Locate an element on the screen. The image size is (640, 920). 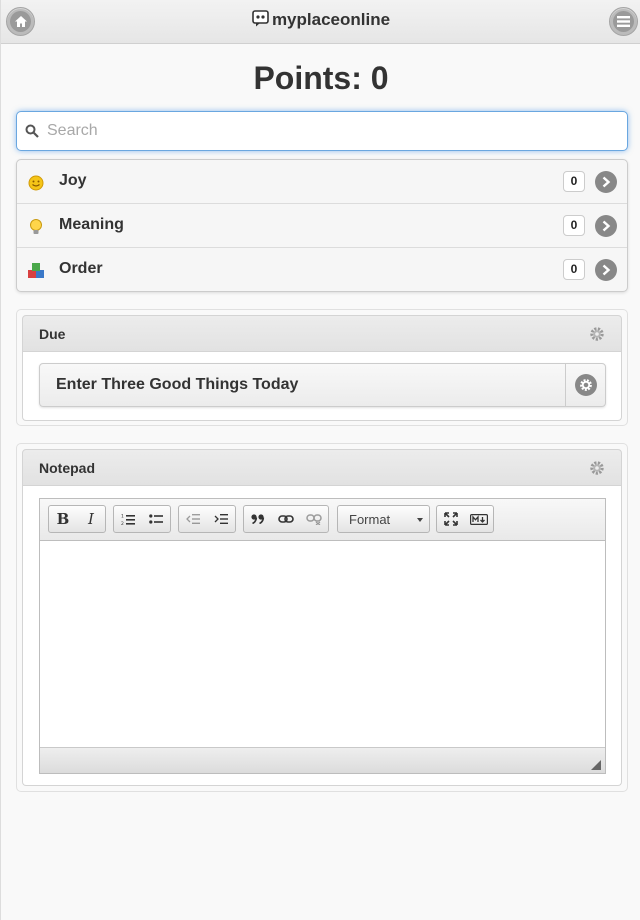
link-button is located at coordinates (286, 519).